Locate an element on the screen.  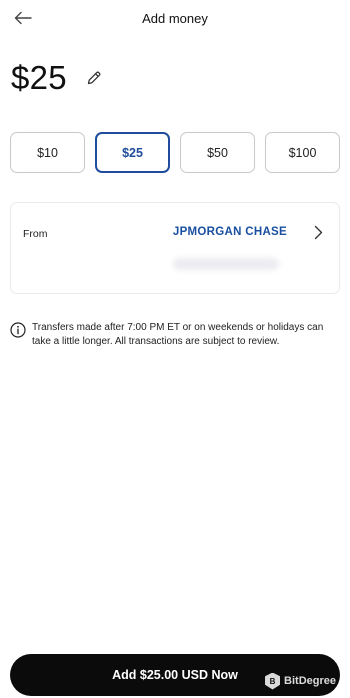
funding-source-card: From JPMORGAN CHASE is located at coordinates (175, 248).